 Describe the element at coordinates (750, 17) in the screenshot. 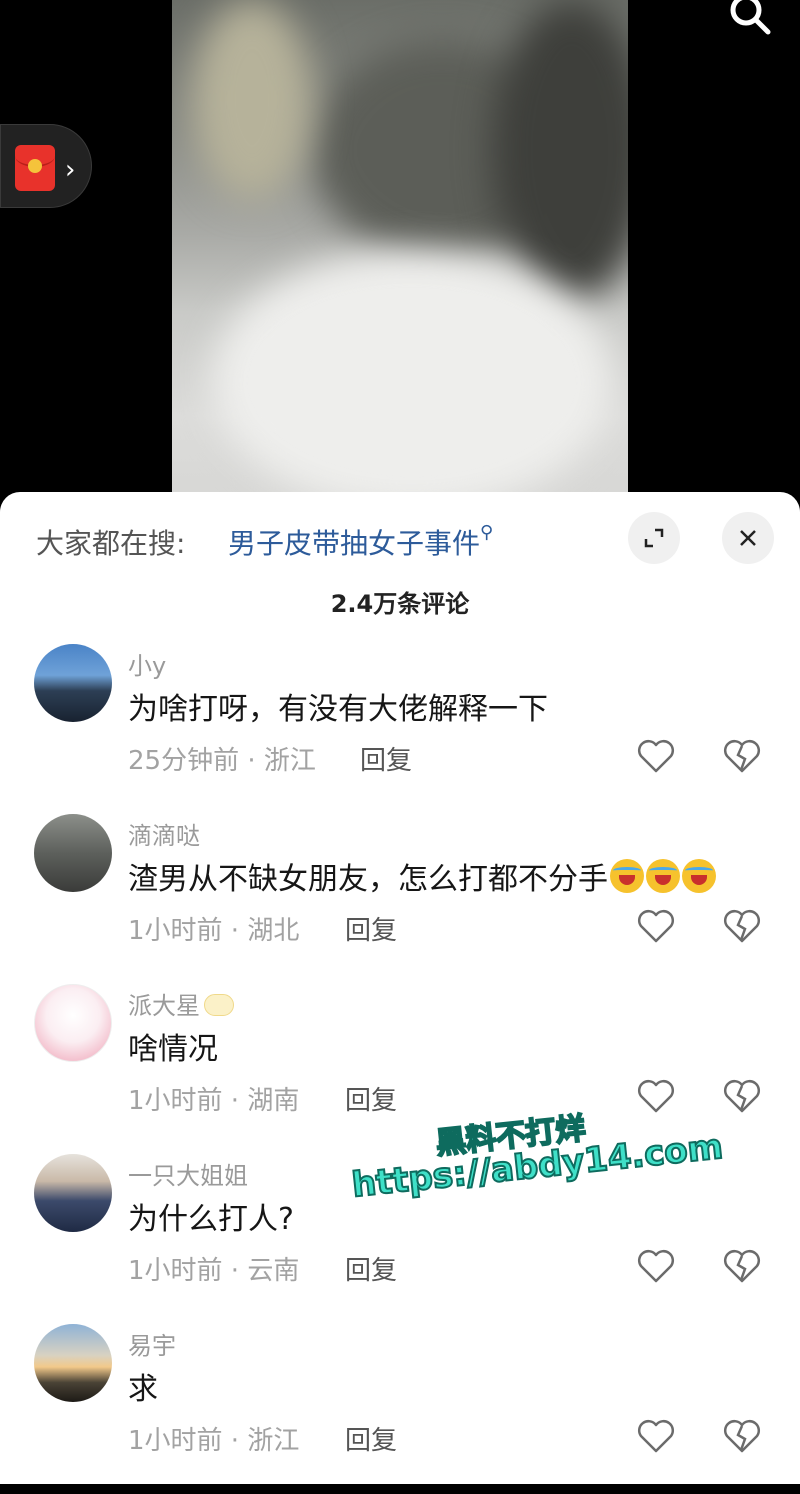

I see `search-icon` at that location.